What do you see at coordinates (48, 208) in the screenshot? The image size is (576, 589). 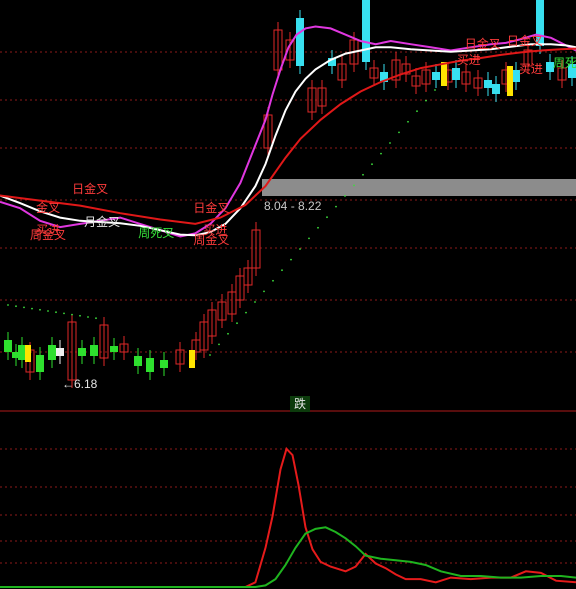 I see `signal-annotation: 金叉` at bounding box center [48, 208].